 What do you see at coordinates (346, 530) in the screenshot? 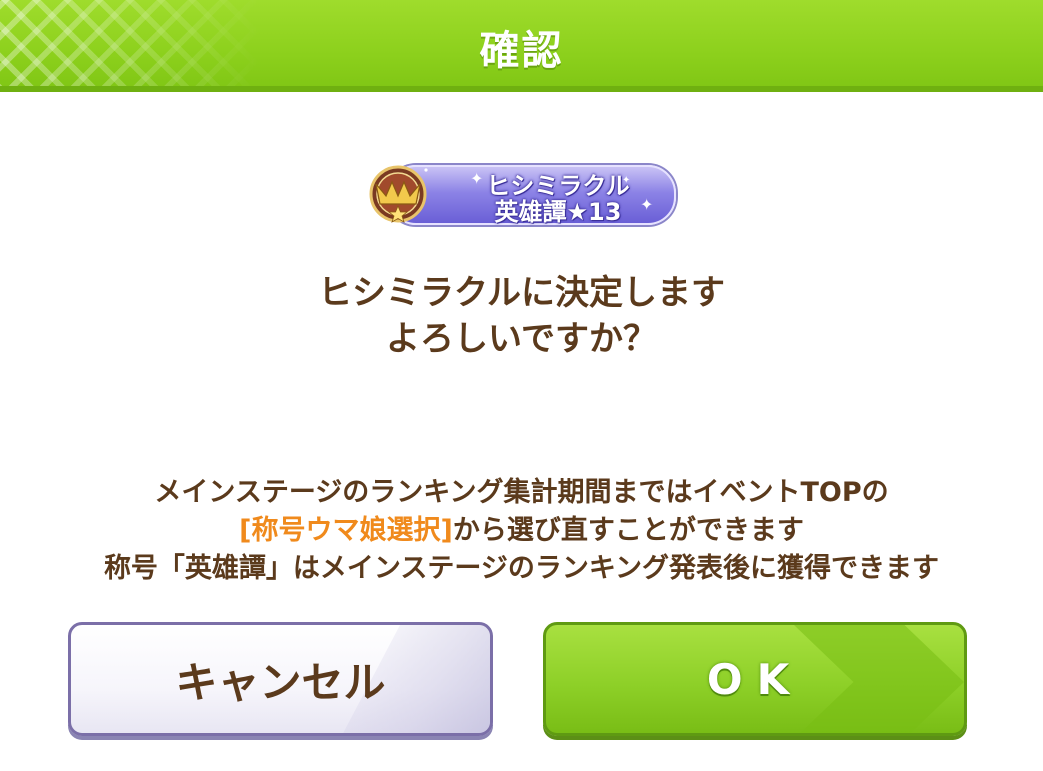
I see `title-select-link-text: [称号ウマ娘選択]` at bounding box center [346, 530].